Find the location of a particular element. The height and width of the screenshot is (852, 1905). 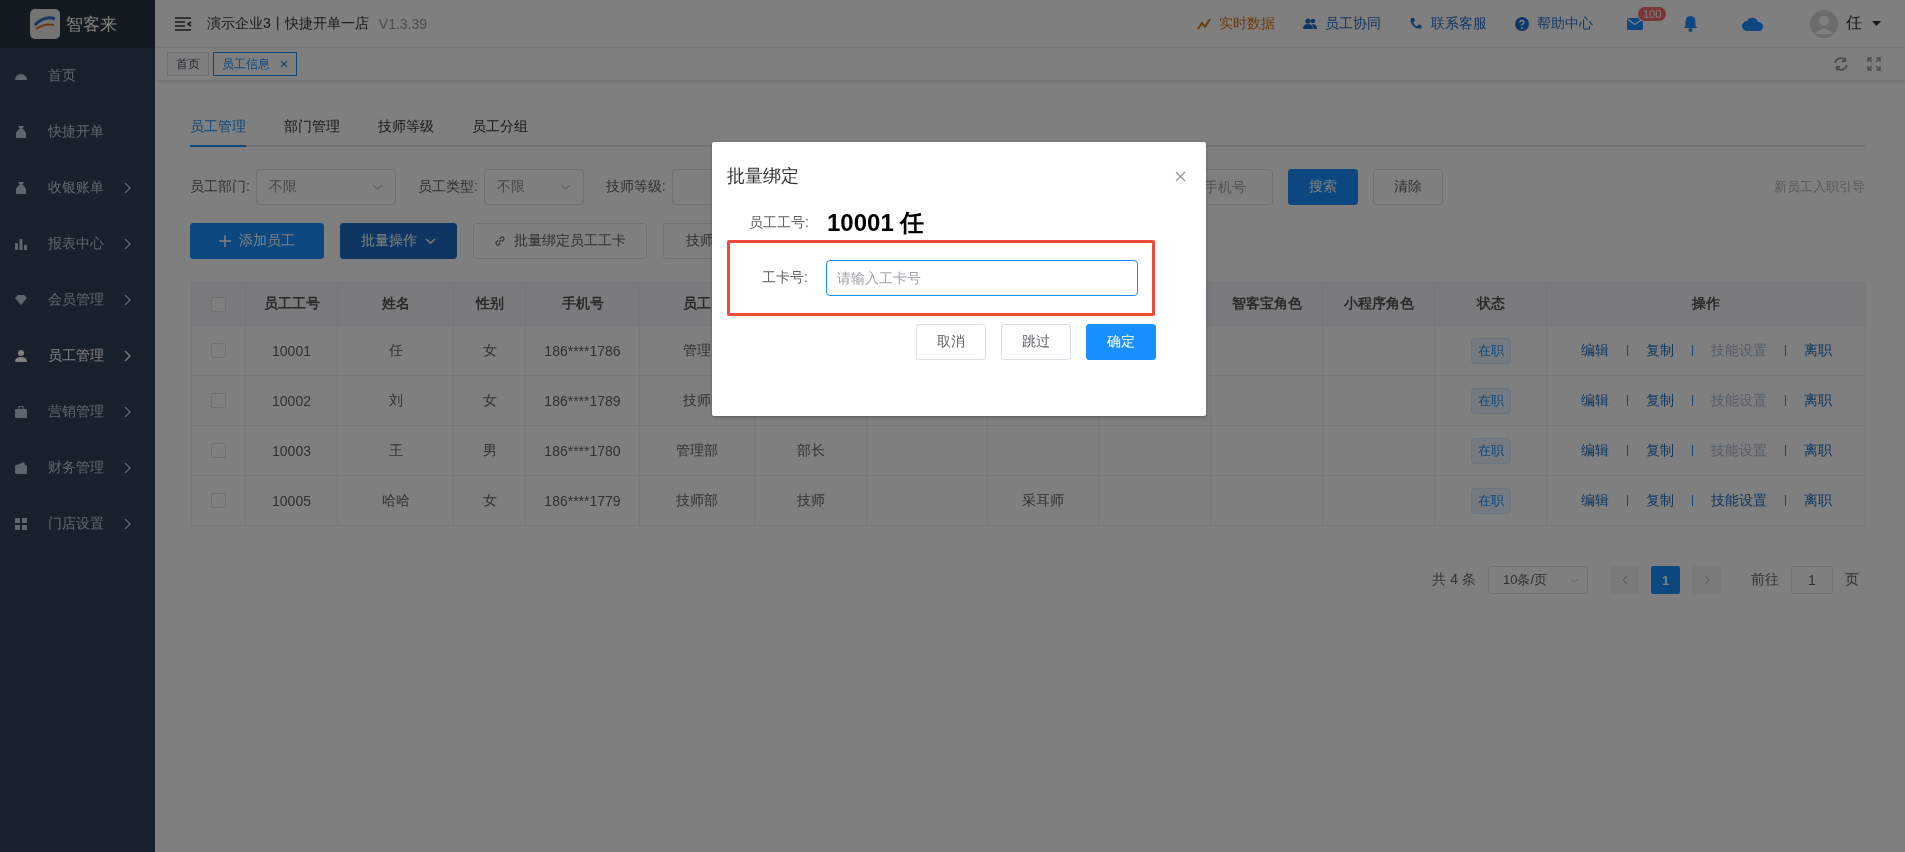

bell-icon is located at coordinates (1690, 23).